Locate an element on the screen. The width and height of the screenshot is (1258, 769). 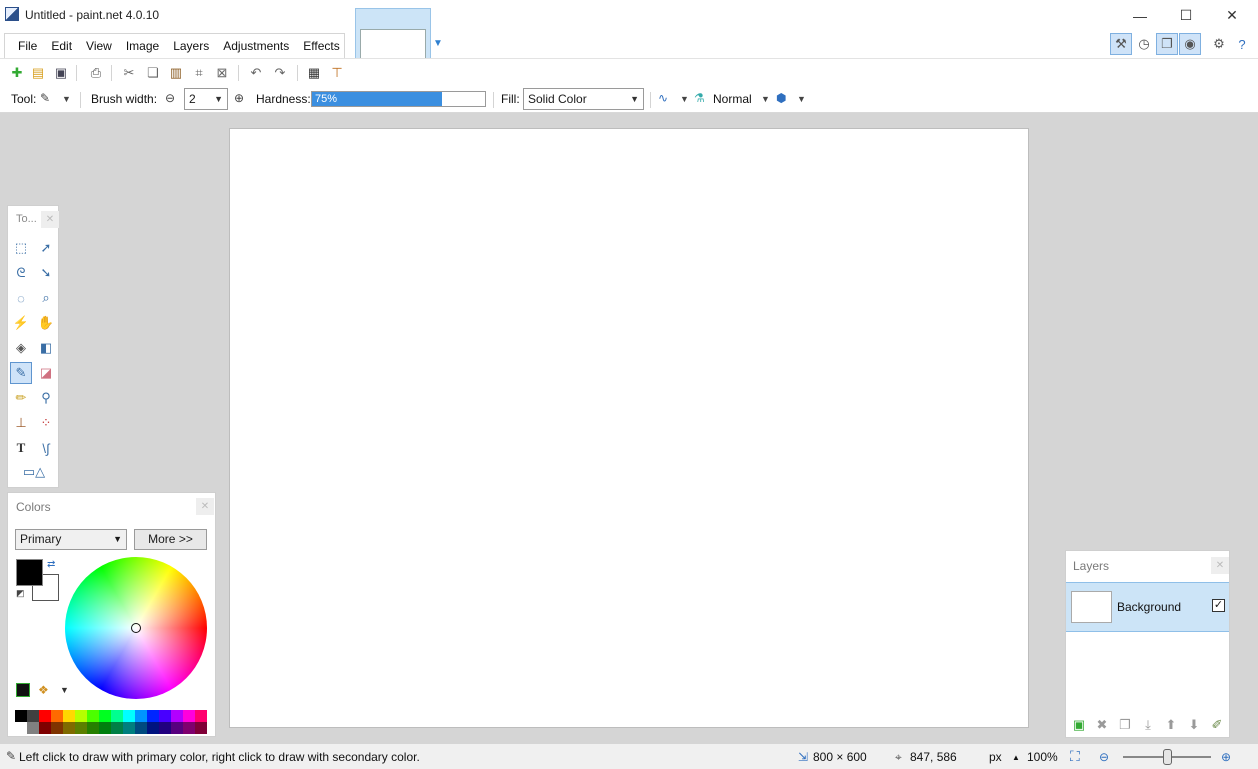
blend-mode-dropdown-icon: ▼ is located at coordinates (765, 99).